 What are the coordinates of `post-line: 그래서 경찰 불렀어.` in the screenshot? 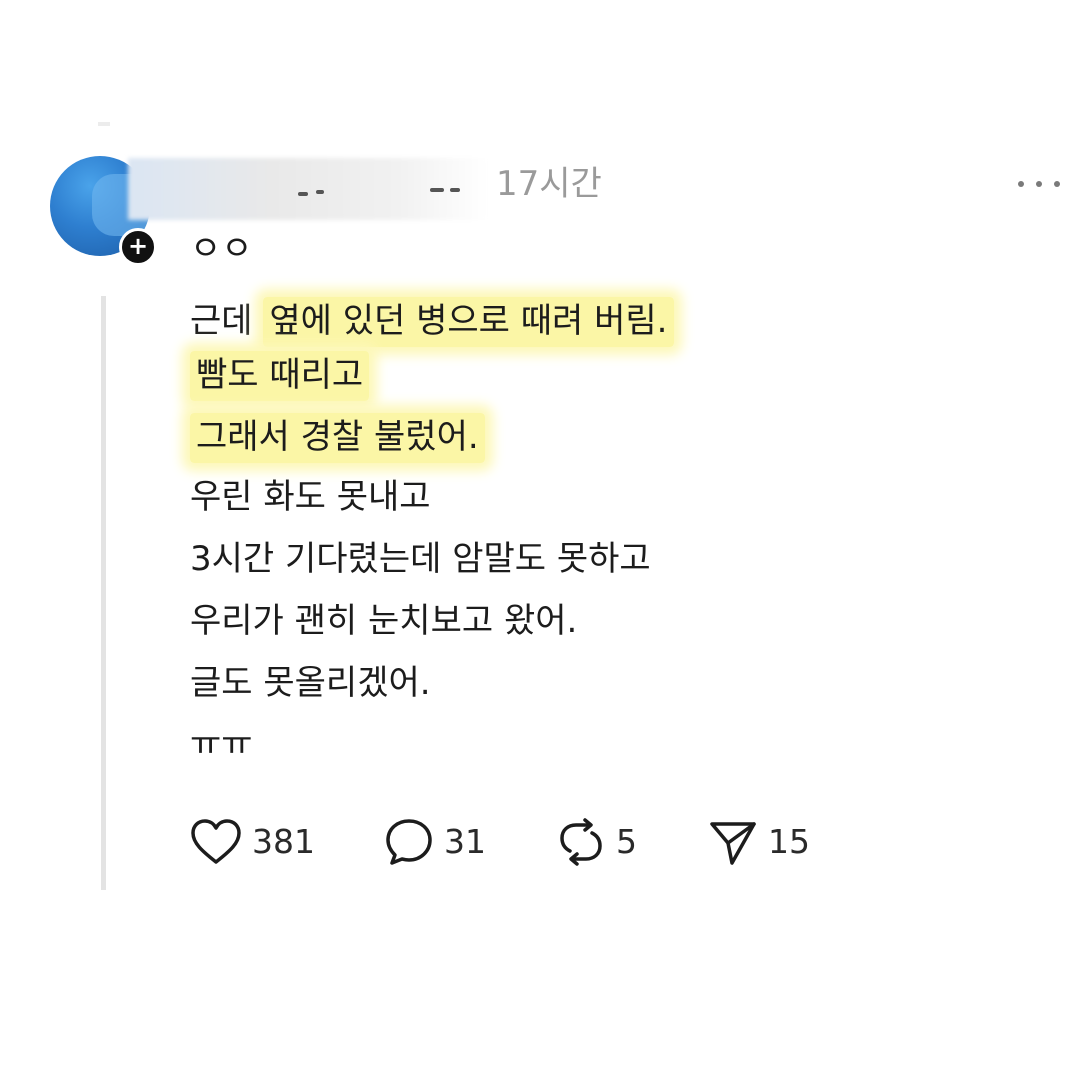 It's located at (337, 438).